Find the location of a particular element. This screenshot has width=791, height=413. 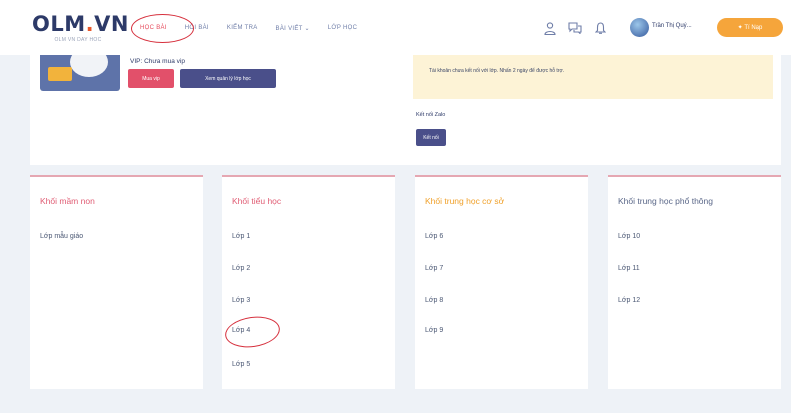

bell-icon is located at coordinates (600, 28).